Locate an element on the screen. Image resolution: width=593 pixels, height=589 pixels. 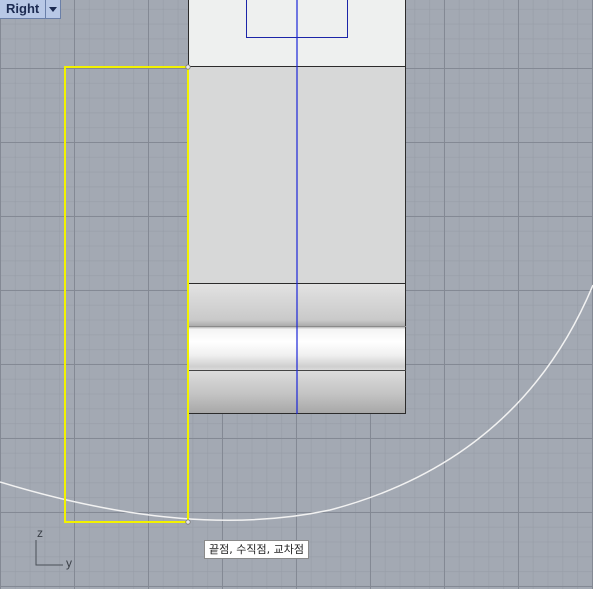
triangle-down-icon is located at coordinates (53, 9).